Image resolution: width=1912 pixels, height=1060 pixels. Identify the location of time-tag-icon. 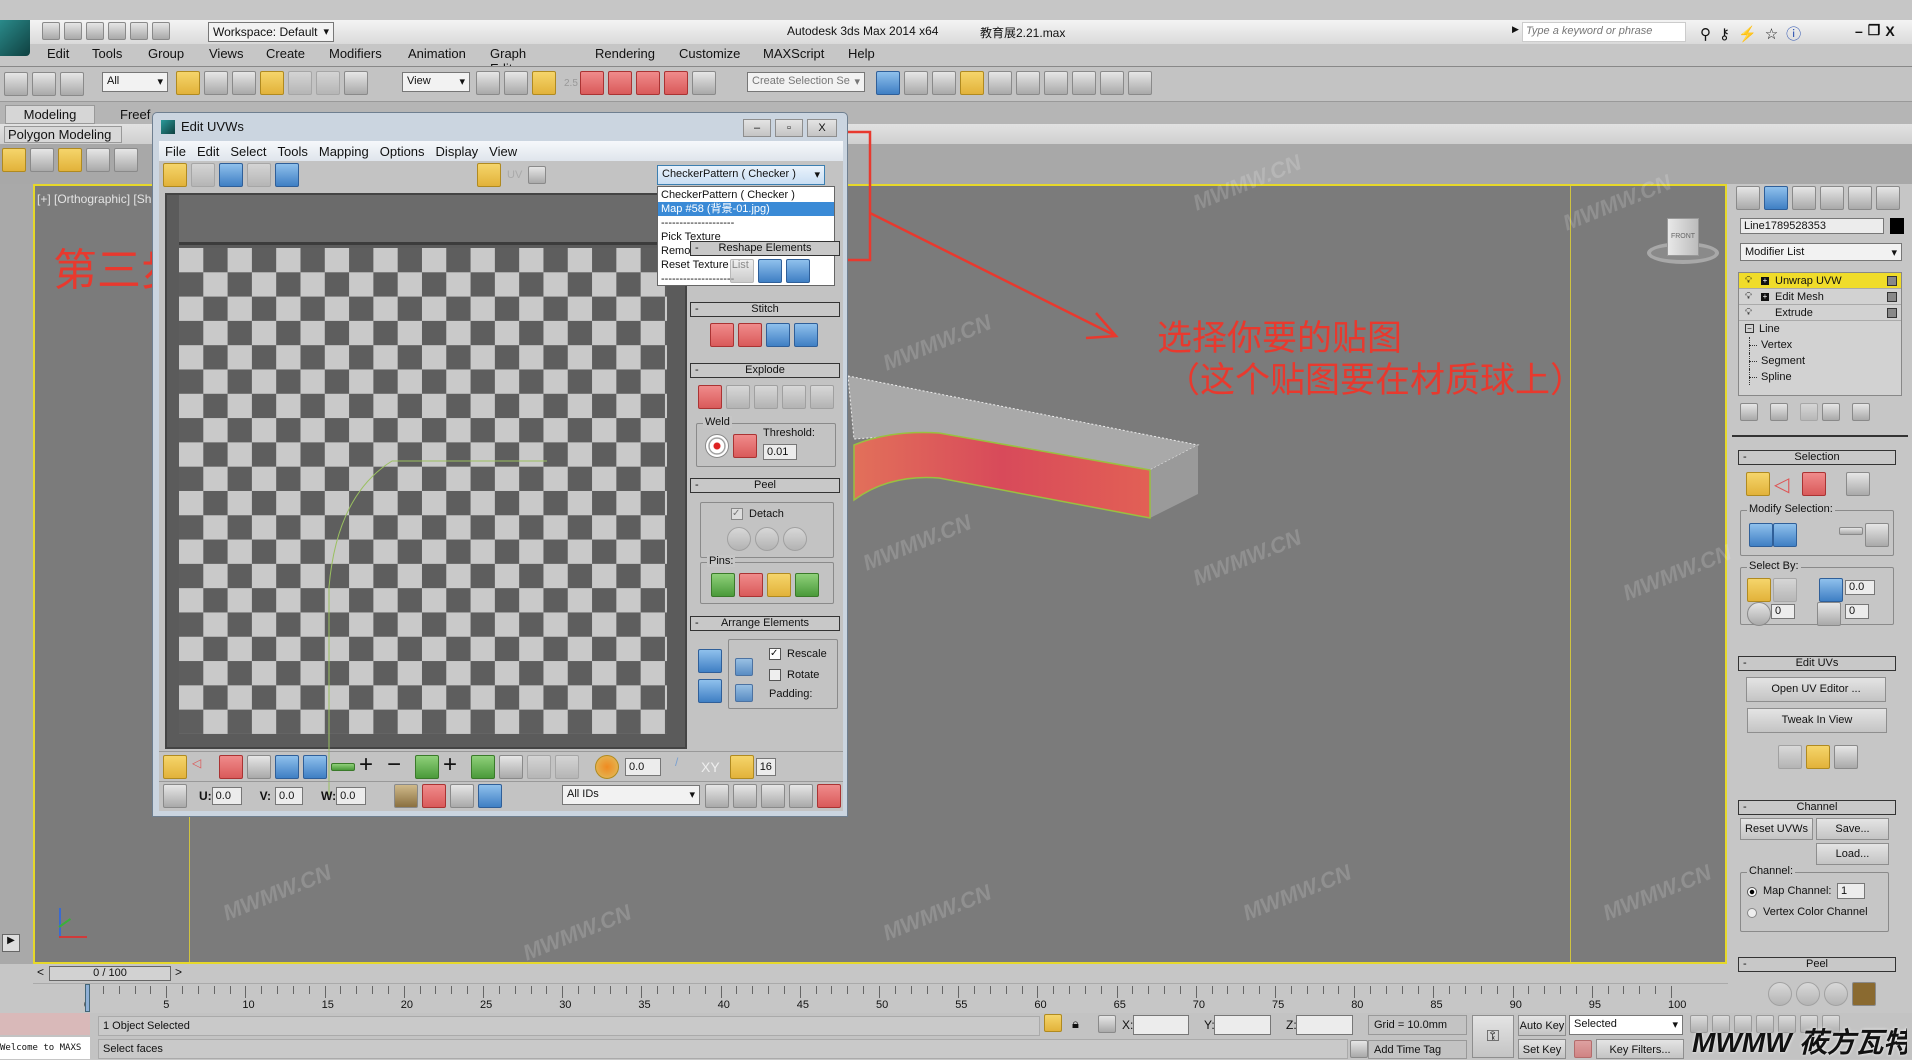
(1359, 1049).